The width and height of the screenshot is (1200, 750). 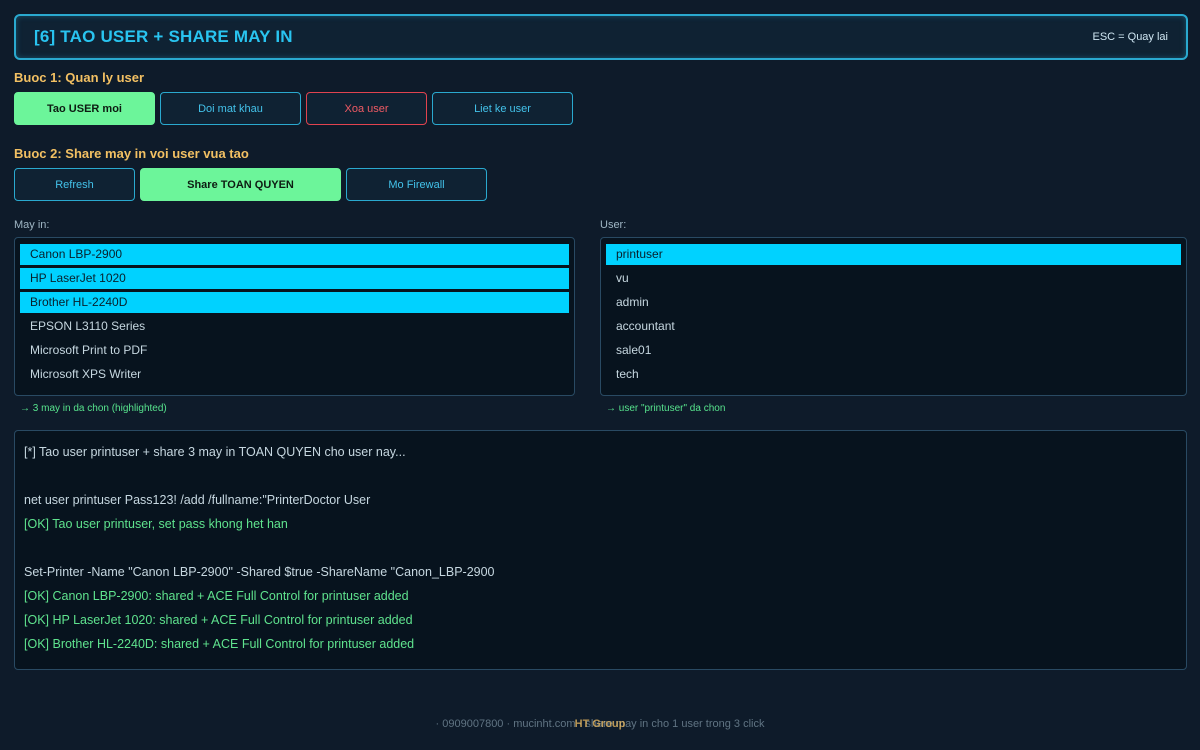 What do you see at coordinates (893, 302) in the screenshot?
I see `user-item: admin` at bounding box center [893, 302].